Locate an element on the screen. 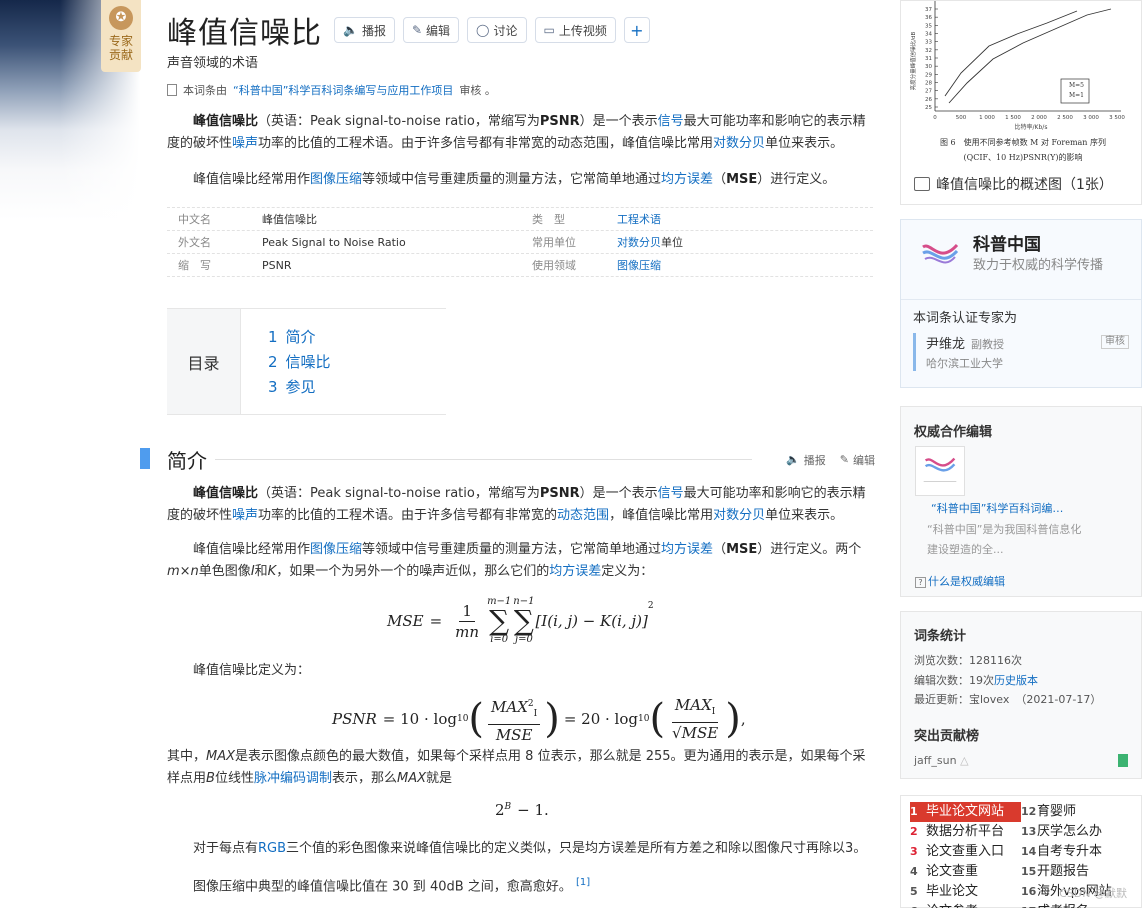 This screenshot has width=1143, height=908. hot-label: 育婴师 is located at coordinates (1057, 811).